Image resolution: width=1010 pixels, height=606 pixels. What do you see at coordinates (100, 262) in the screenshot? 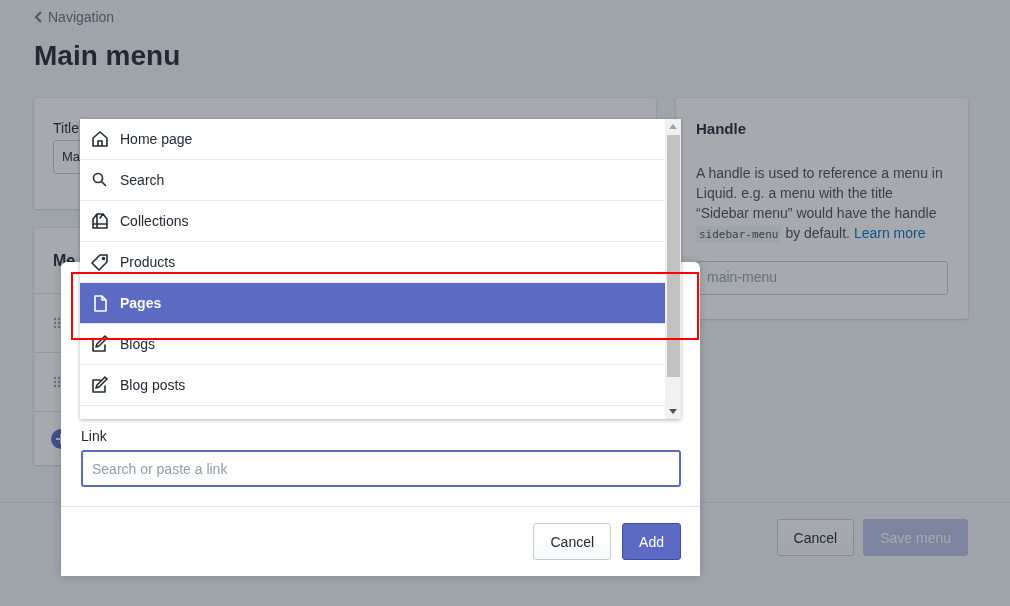
I see `tag-icon` at bounding box center [100, 262].